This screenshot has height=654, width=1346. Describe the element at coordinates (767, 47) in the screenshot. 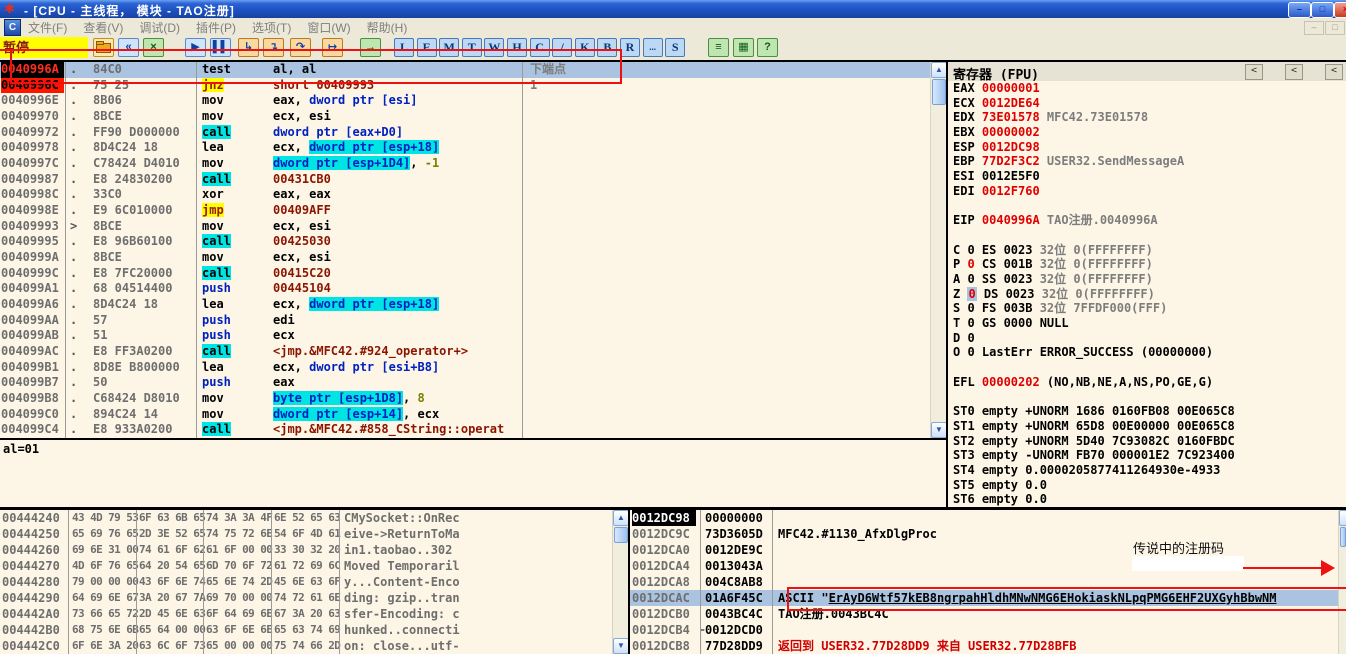

I see `help-button: ?` at that location.